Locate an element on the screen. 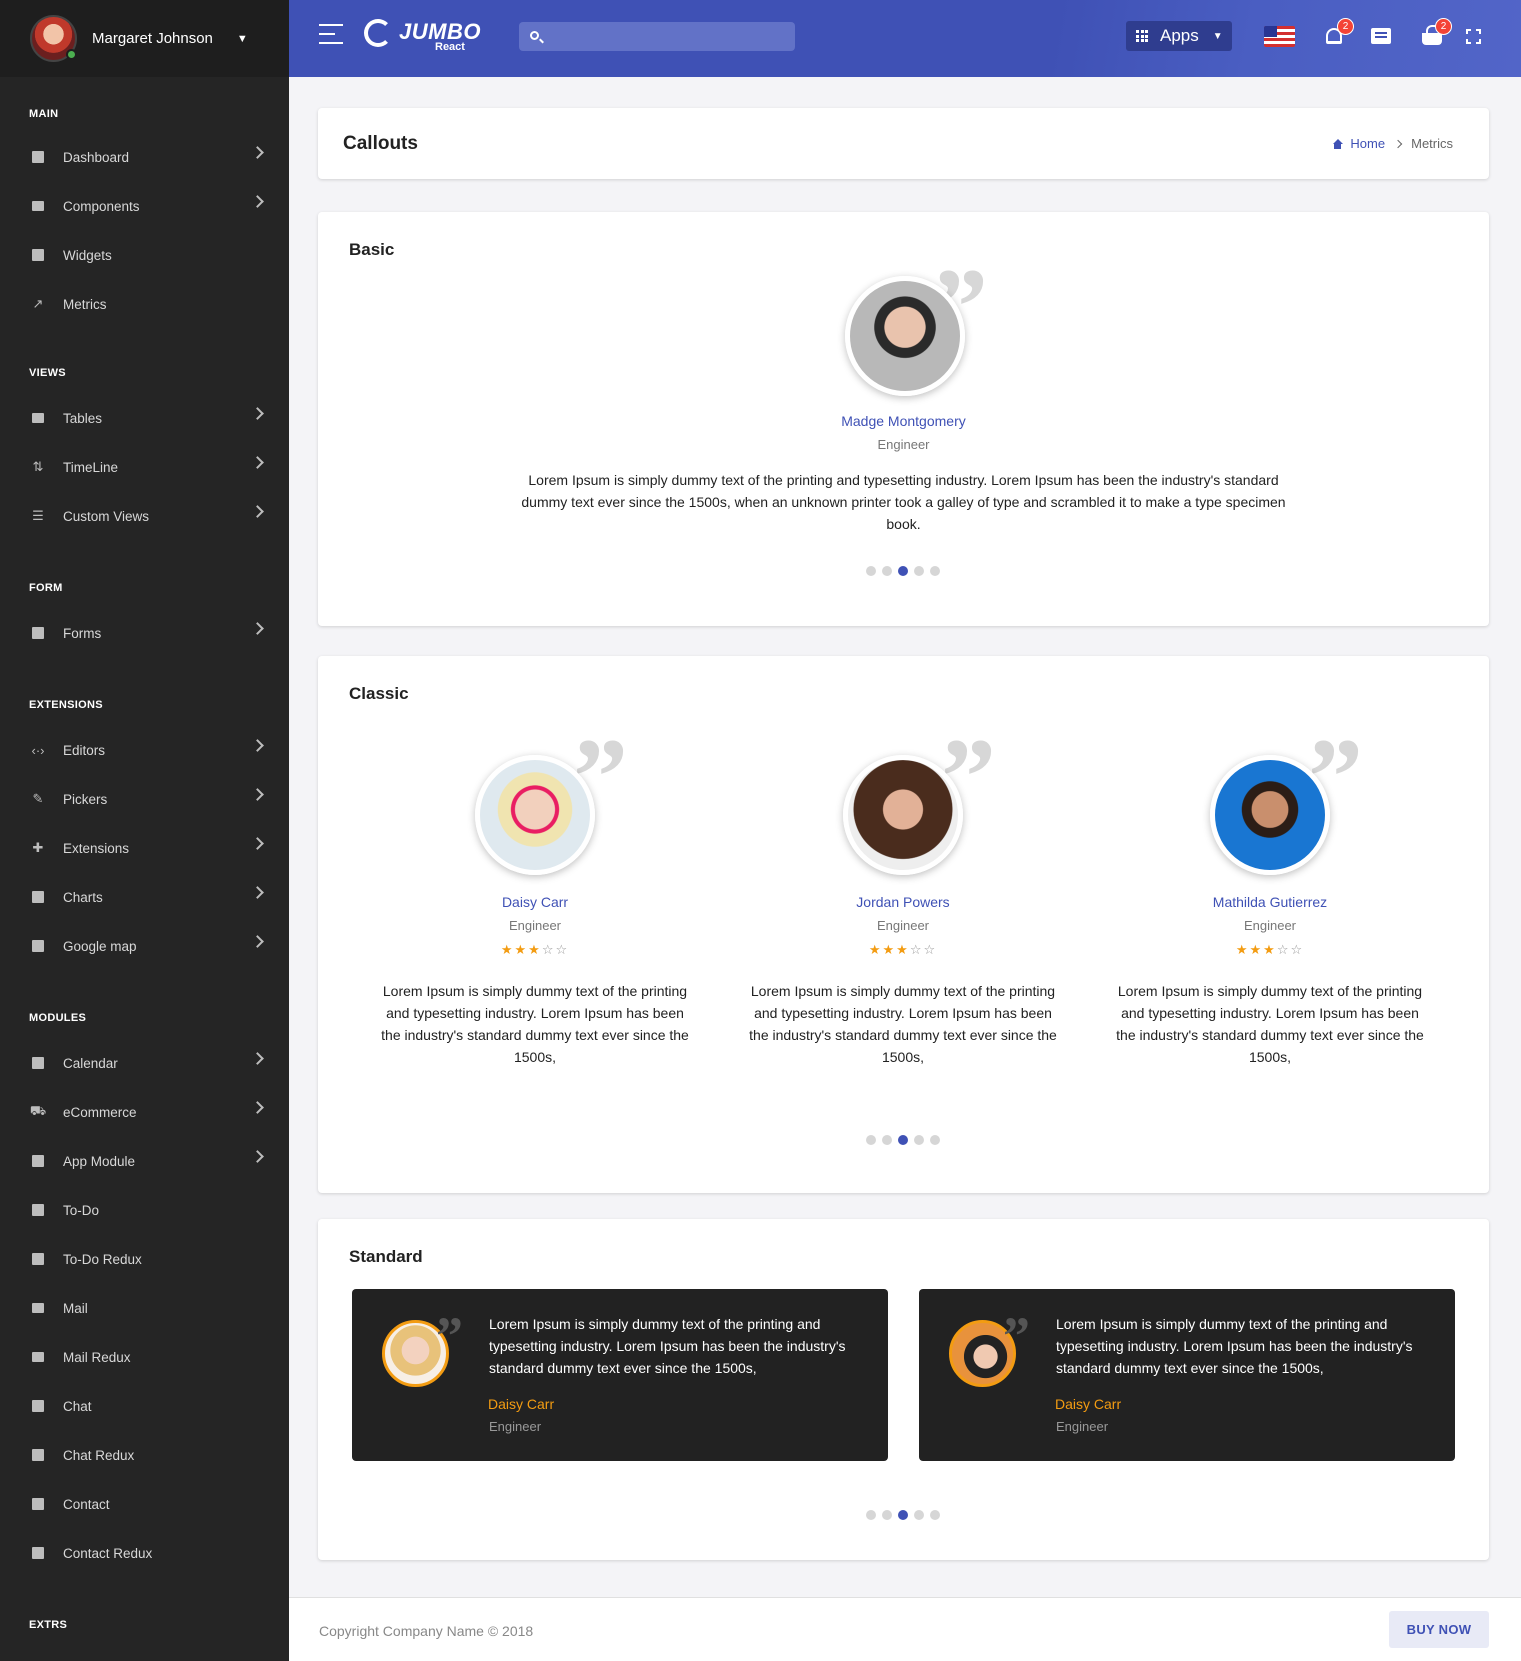 The image size is (1521, 1661). sidebar-item-todo-redux: To-Do Redux is located at coordinates (144, 1259).